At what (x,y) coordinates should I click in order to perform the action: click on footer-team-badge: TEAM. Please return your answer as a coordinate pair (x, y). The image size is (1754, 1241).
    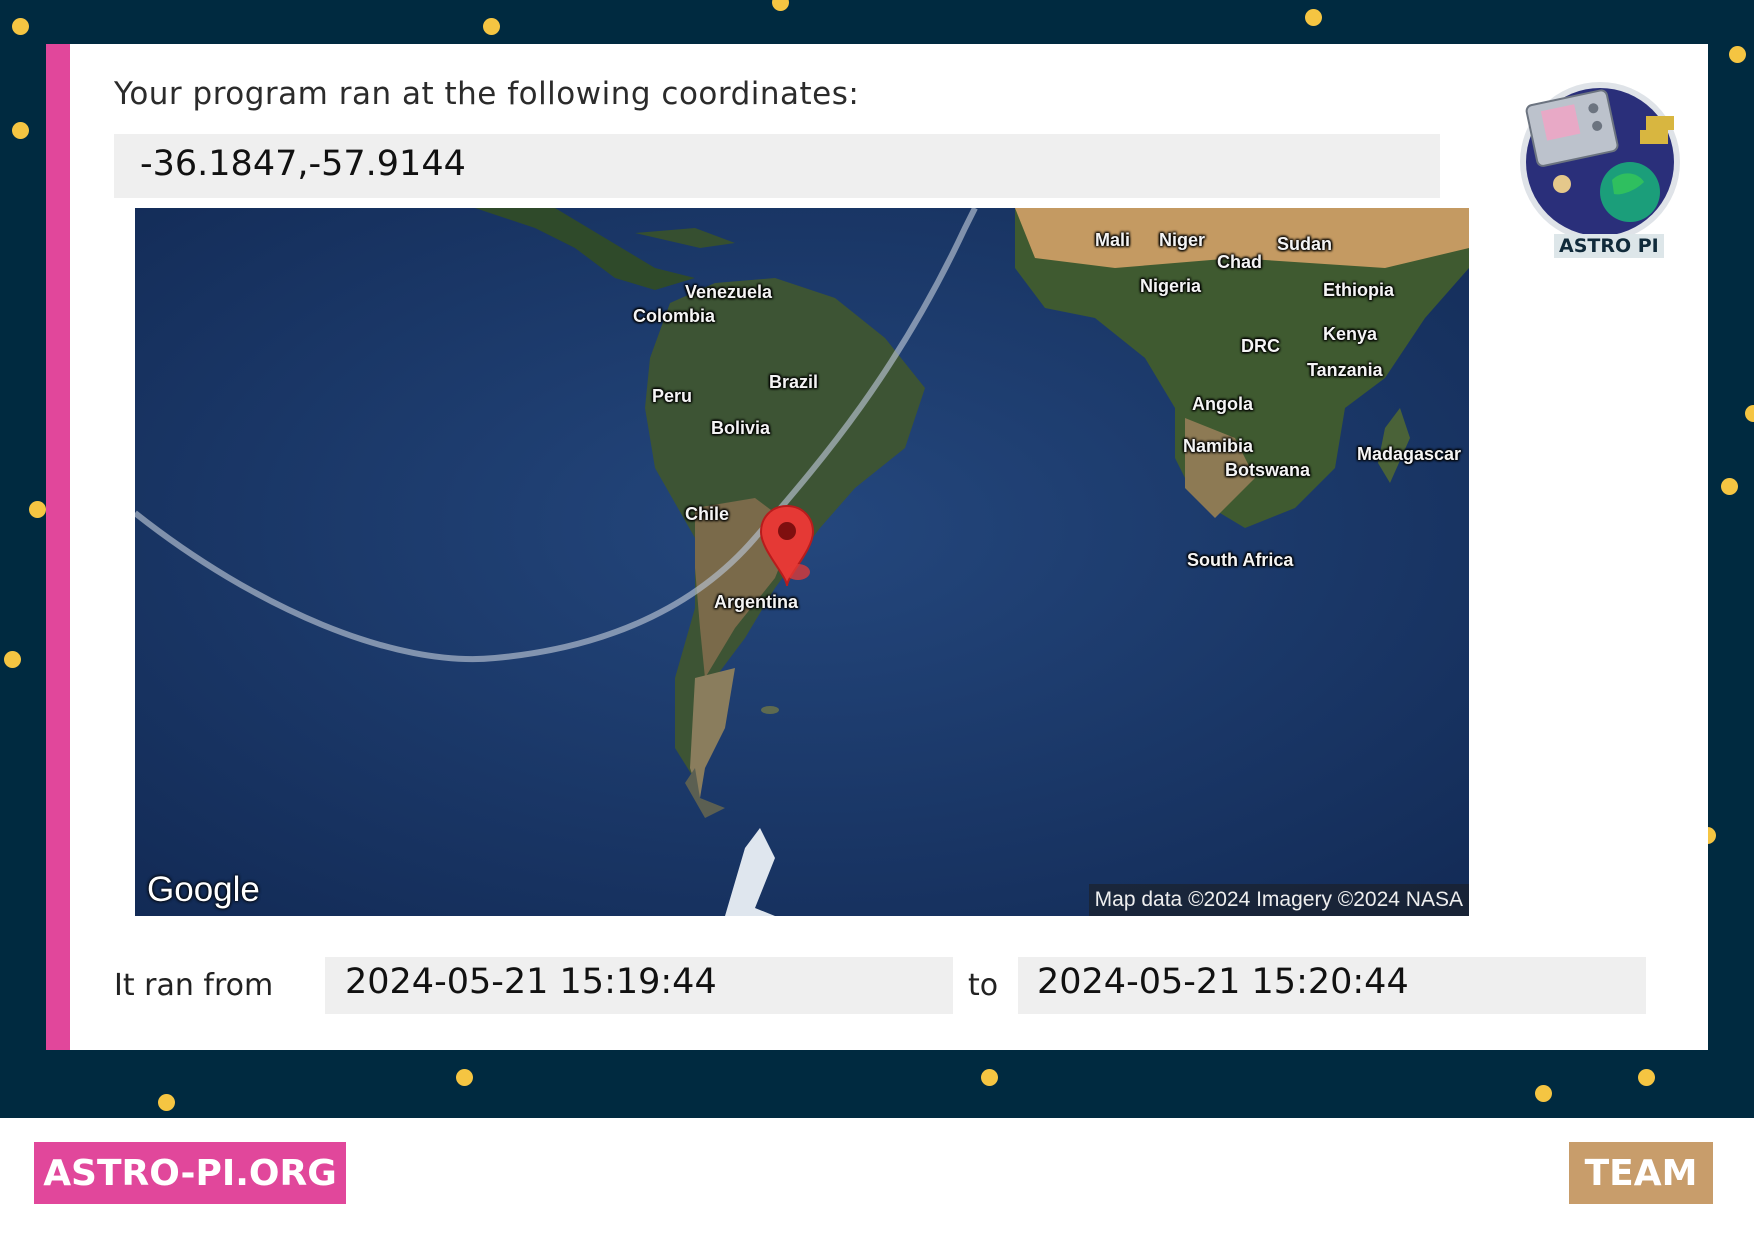
    Looking at the image, I should click on (1641, 1173).